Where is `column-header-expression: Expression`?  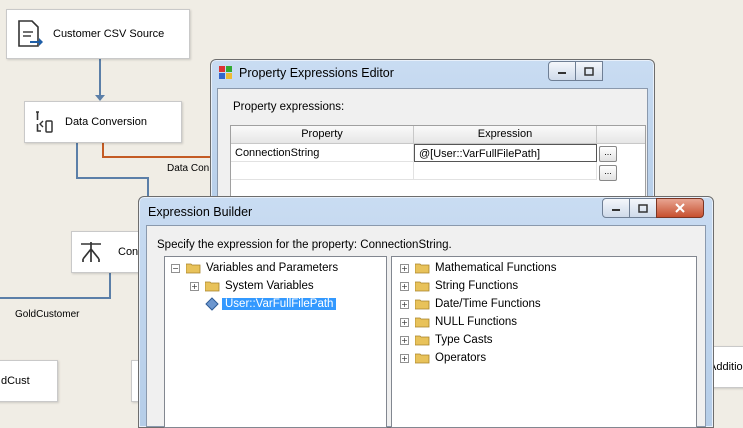
column-header-expression: Expression is located at coordinates (505, 135).